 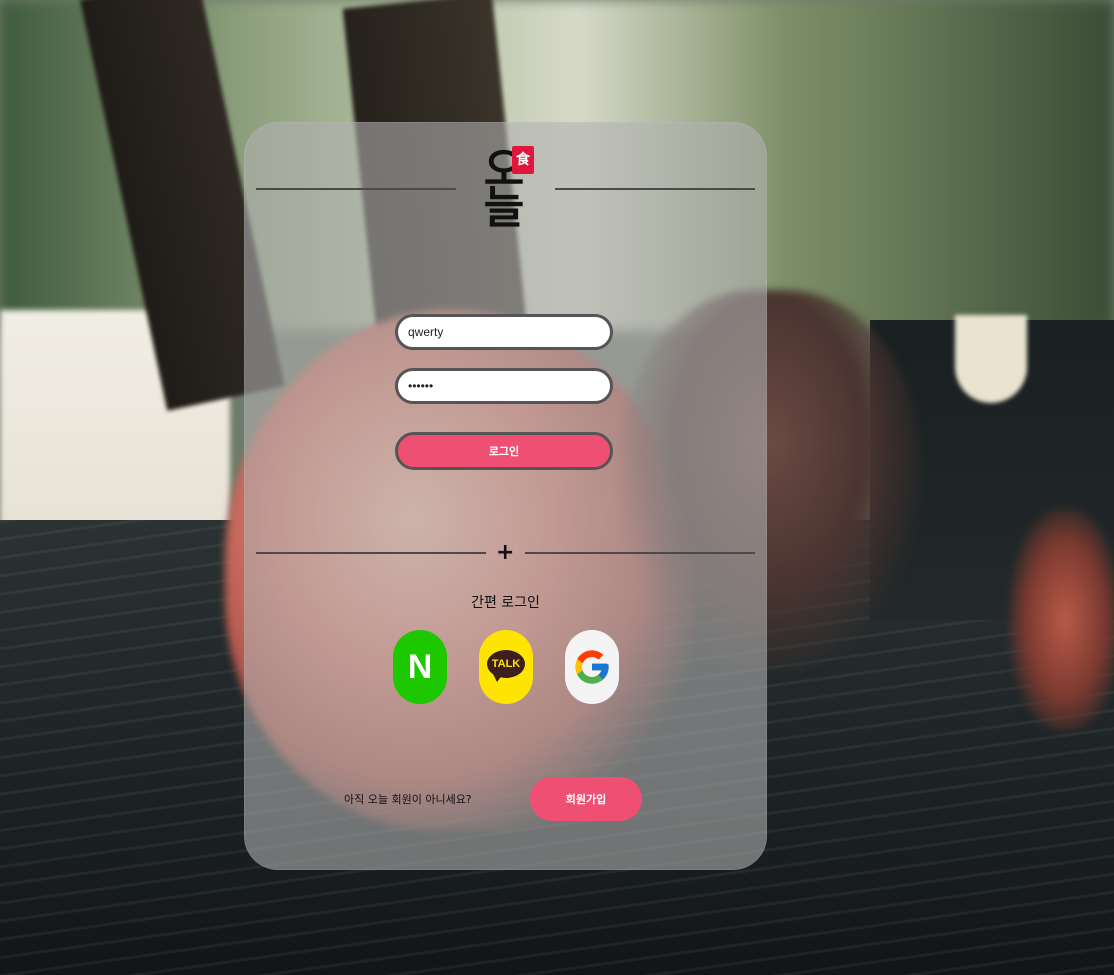 I want to click on kakao-talk-icon: TALK, so click(x=506, y=667).